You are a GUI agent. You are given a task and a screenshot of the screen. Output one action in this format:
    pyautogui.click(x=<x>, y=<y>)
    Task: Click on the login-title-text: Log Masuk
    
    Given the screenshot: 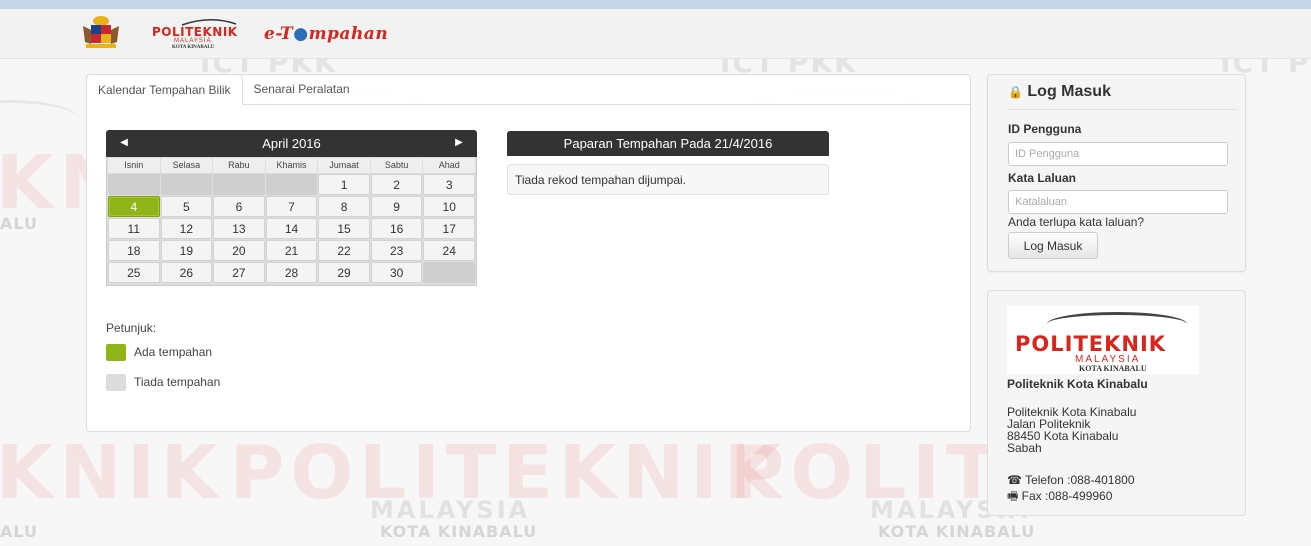 What is the action you would take?
    pyautogui.click(x=1069, y=91)
    